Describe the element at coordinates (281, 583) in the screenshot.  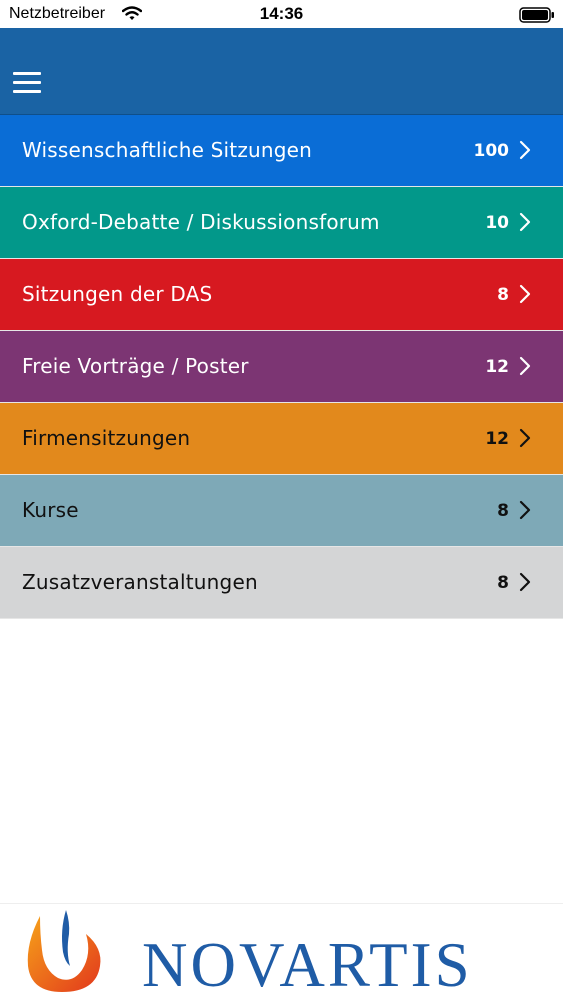
I see `session-category-row: Zusatzveranstaltungen 8` at that location.